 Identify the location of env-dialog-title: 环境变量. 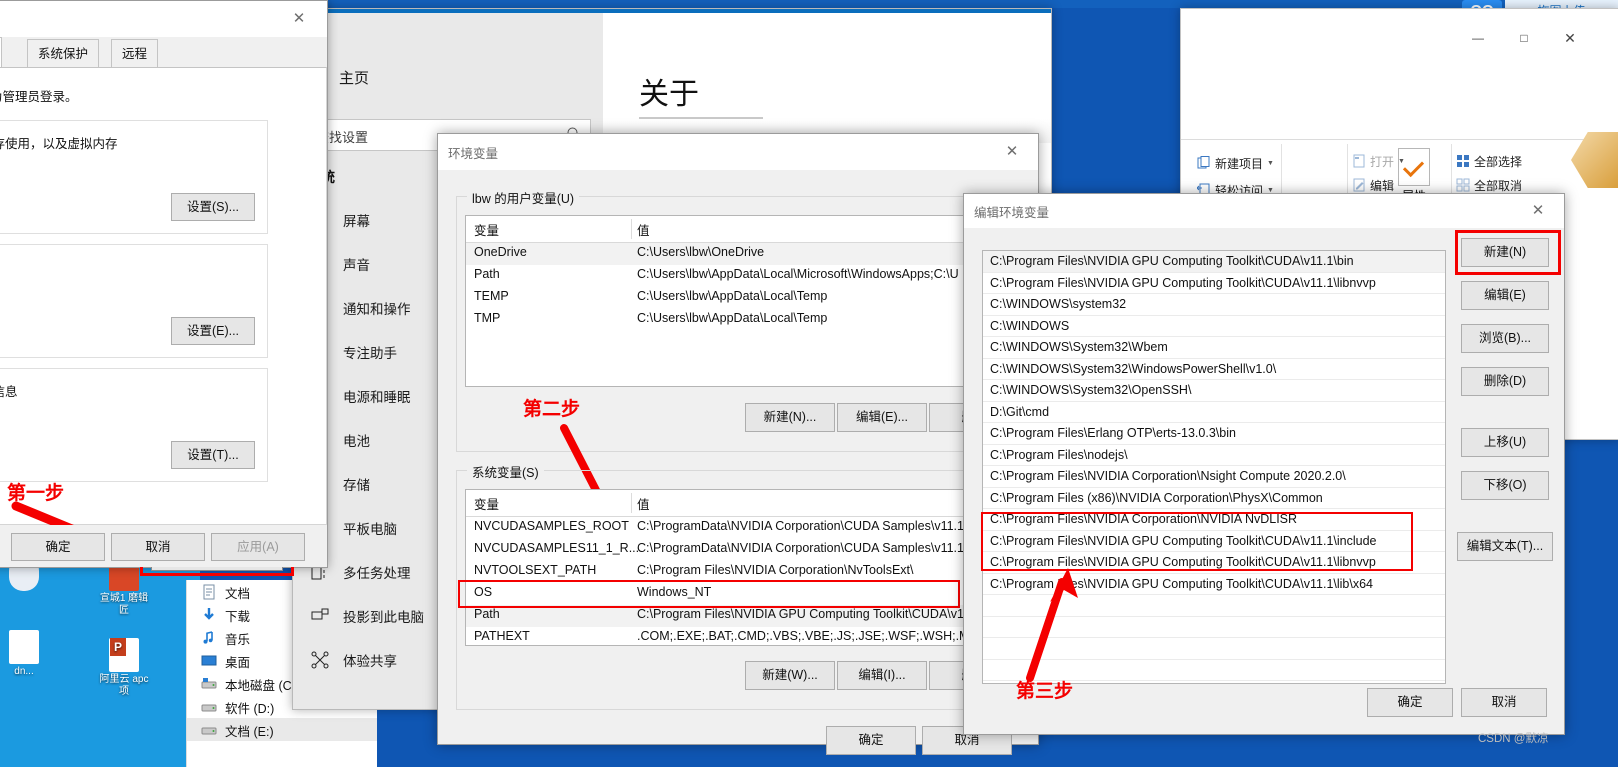
(473, 154).